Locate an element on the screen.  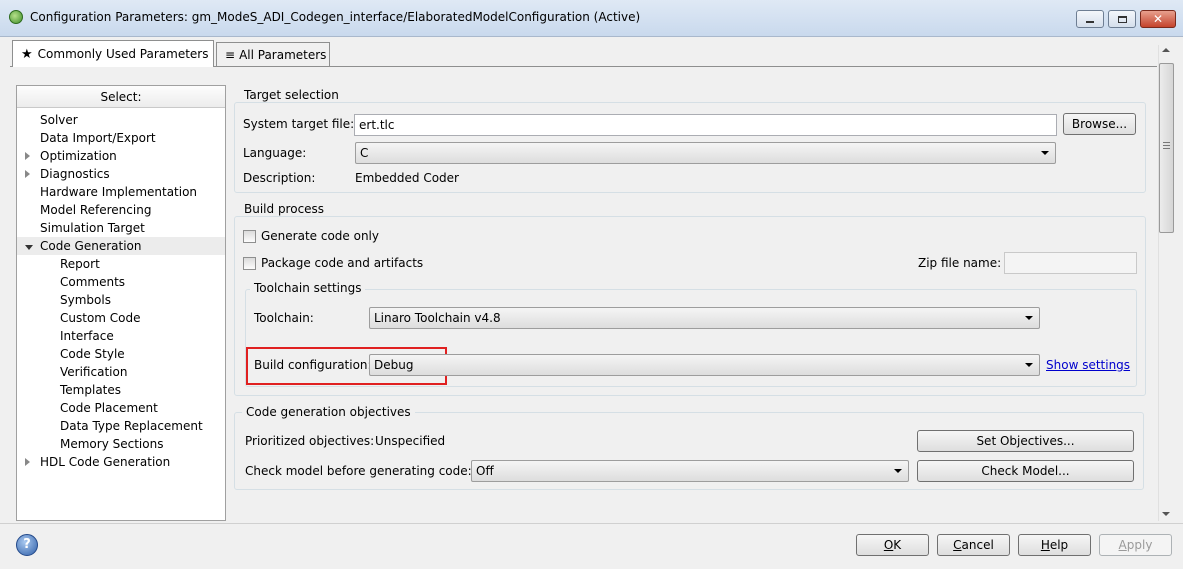
tab-all-parameters: ≡ All Parameters is located at coordinates (273, 54).